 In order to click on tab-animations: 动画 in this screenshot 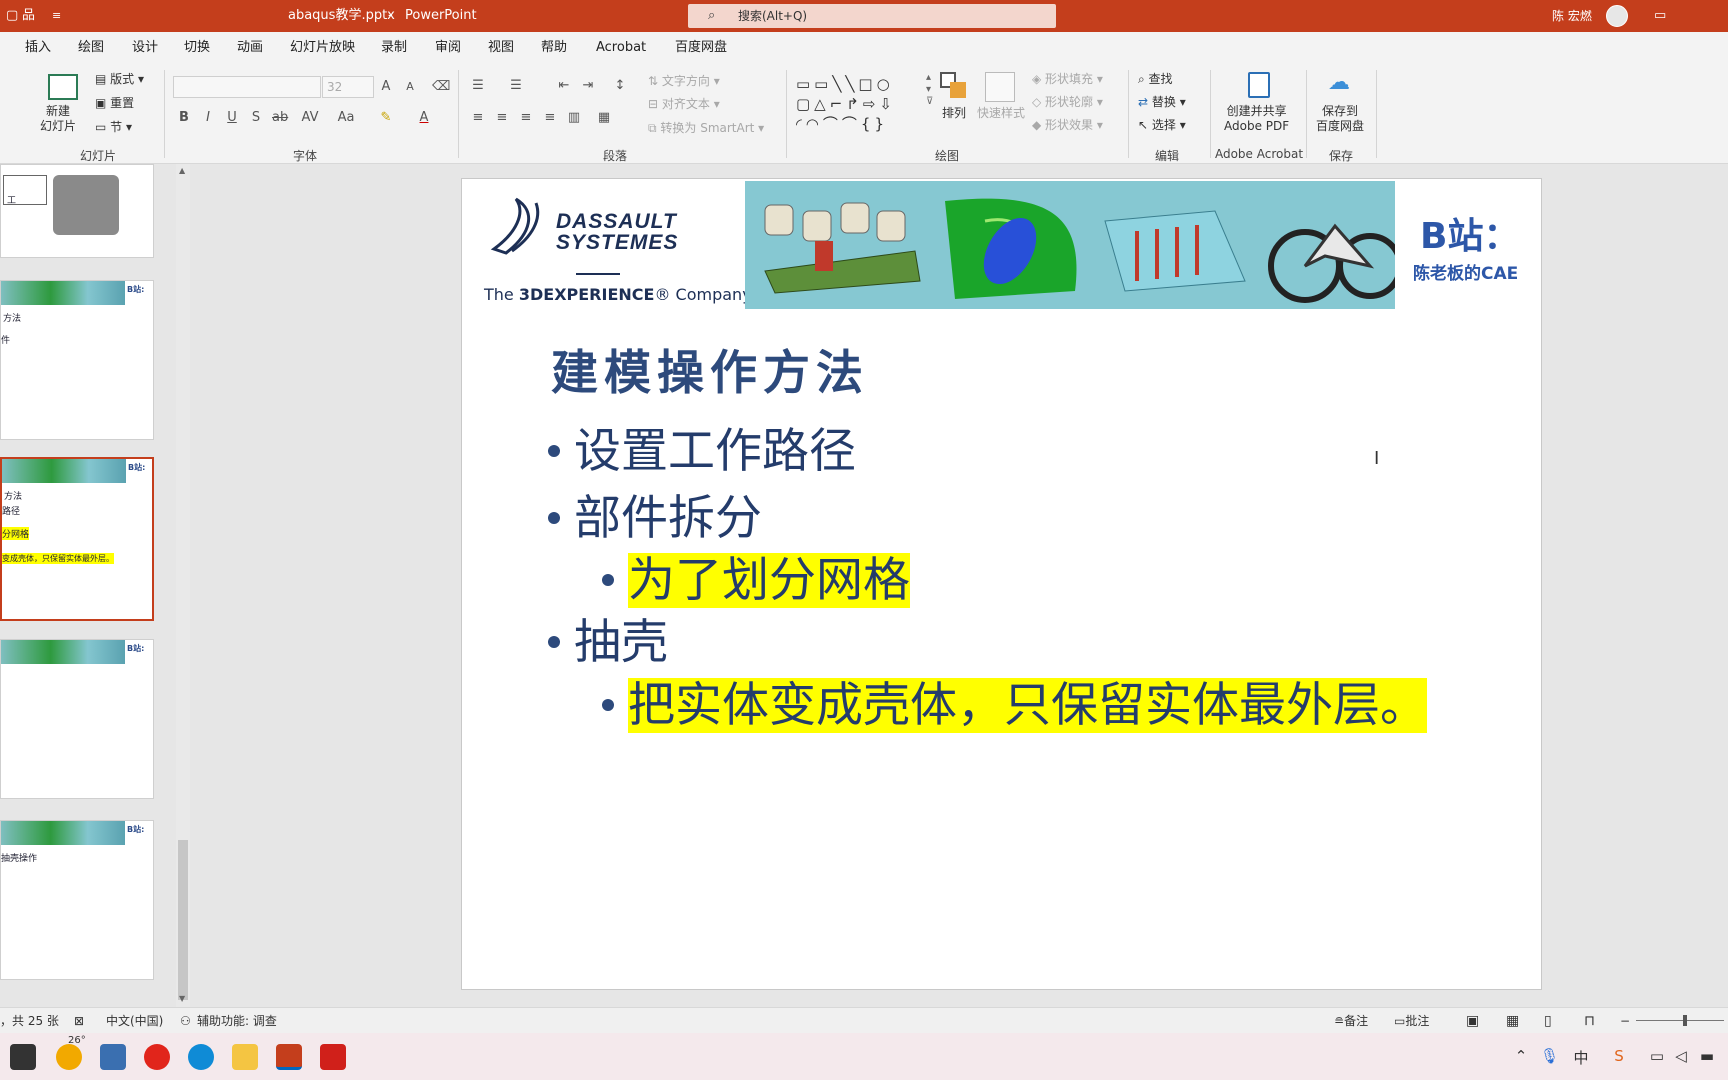, I will do `click(250, 48)`.